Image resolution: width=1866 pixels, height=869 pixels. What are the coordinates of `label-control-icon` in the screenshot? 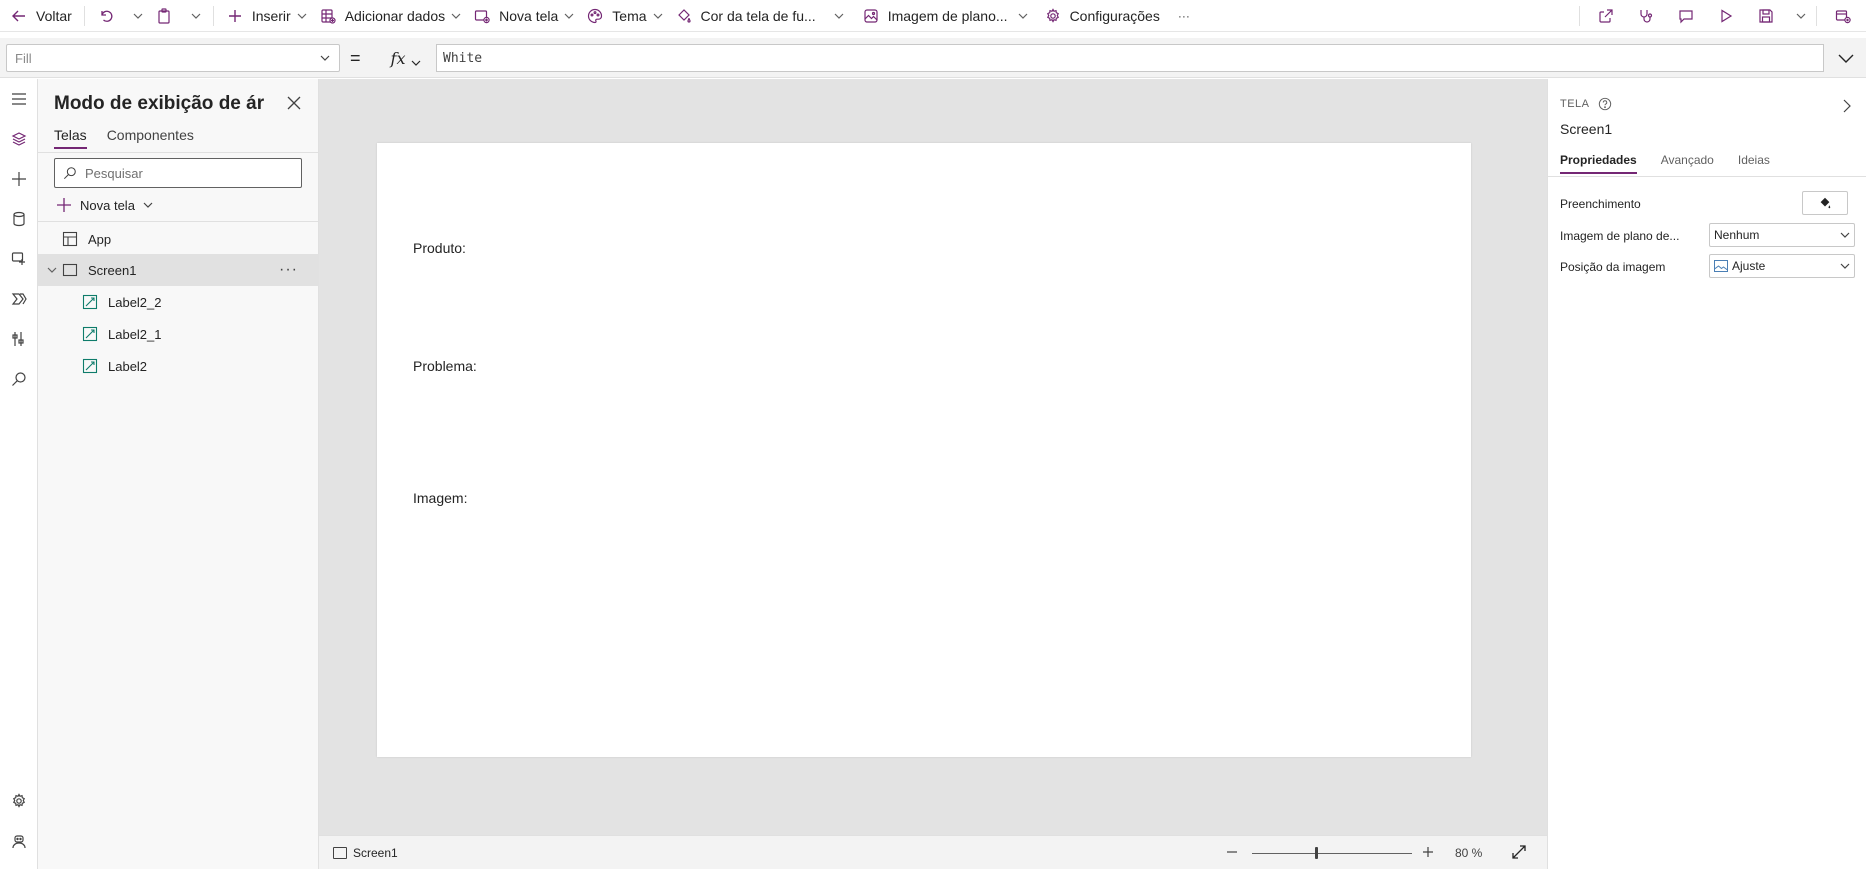 It's located at (90, 366).